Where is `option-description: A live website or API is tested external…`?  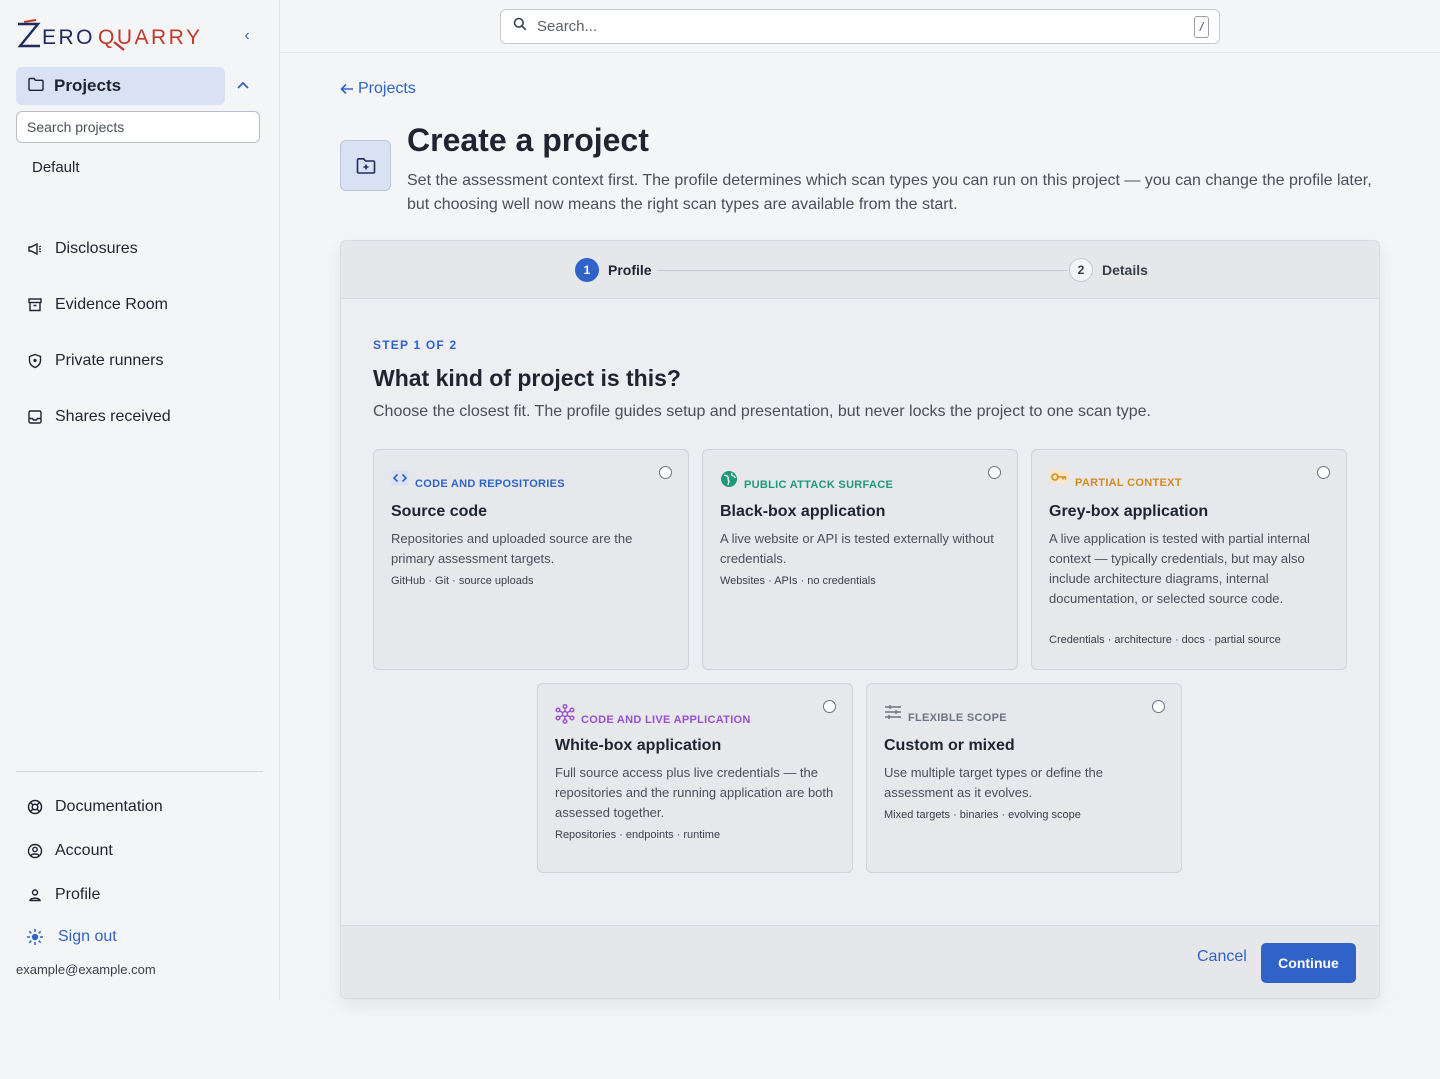
option-description: A live website or API is tested external… is located at coordinates (857, 548).